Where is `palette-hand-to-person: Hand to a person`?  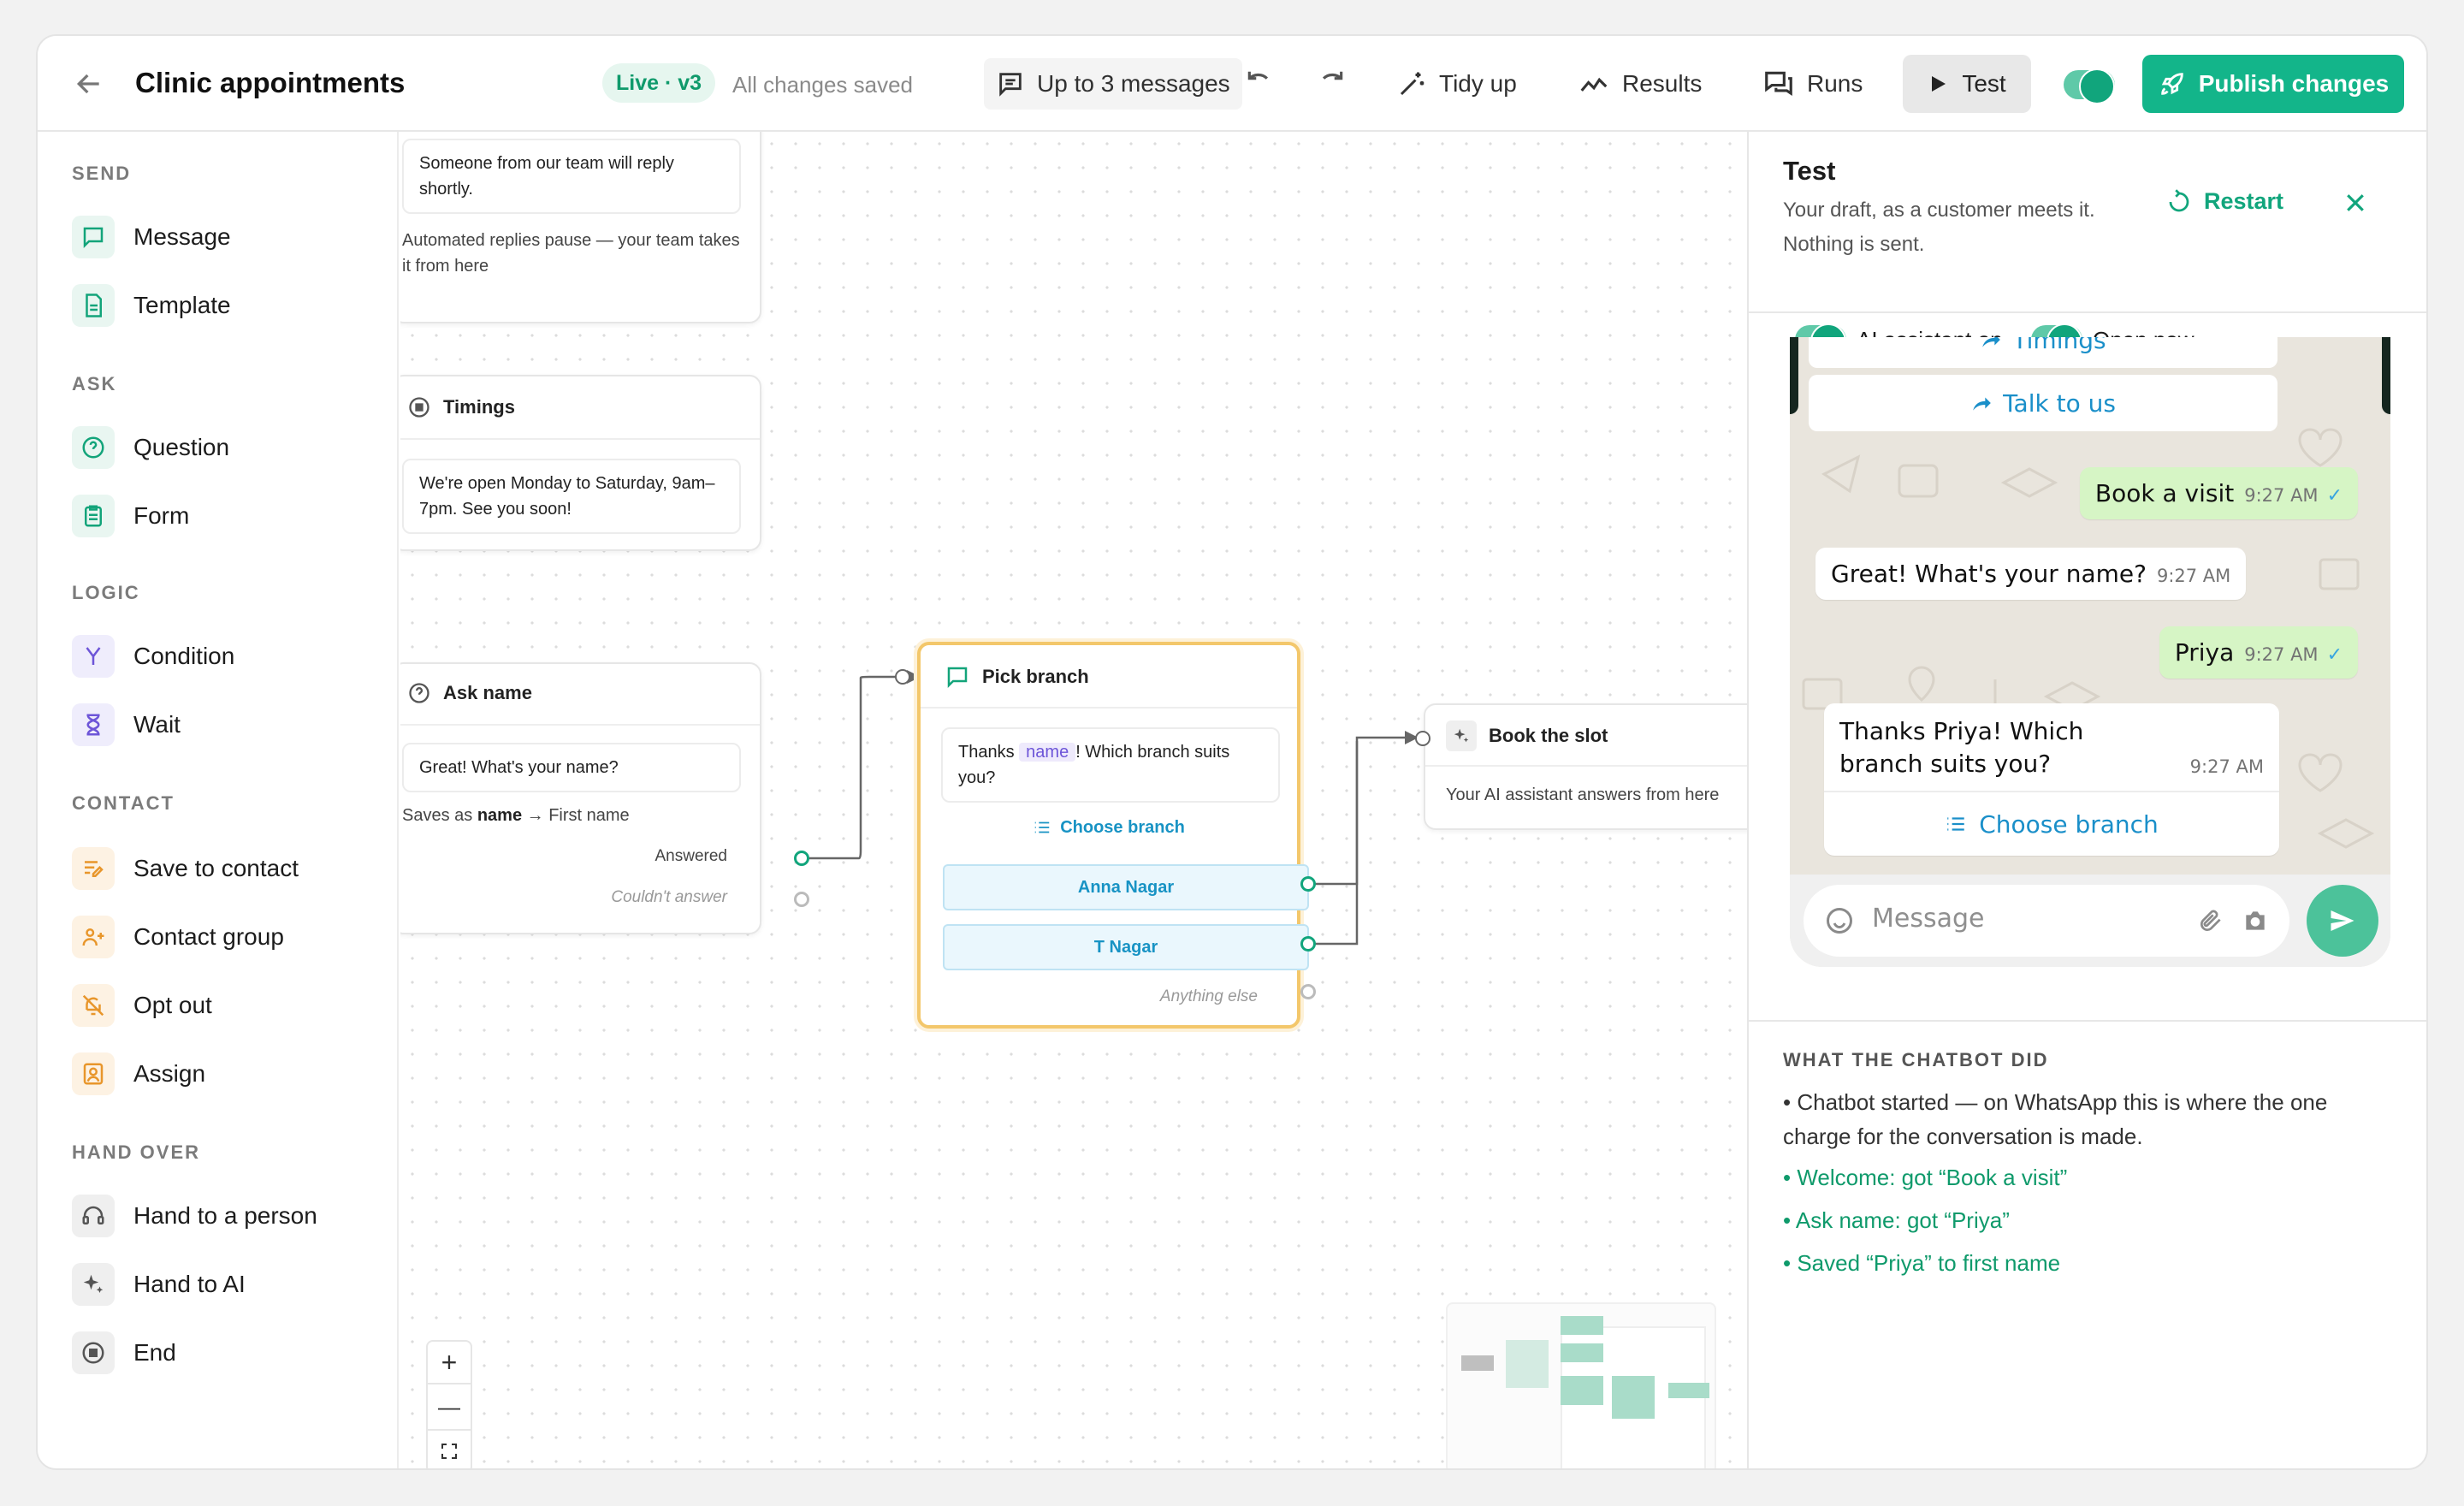
palette-hand-to-person: Hand to a person is located at coordinates (194, 1216).